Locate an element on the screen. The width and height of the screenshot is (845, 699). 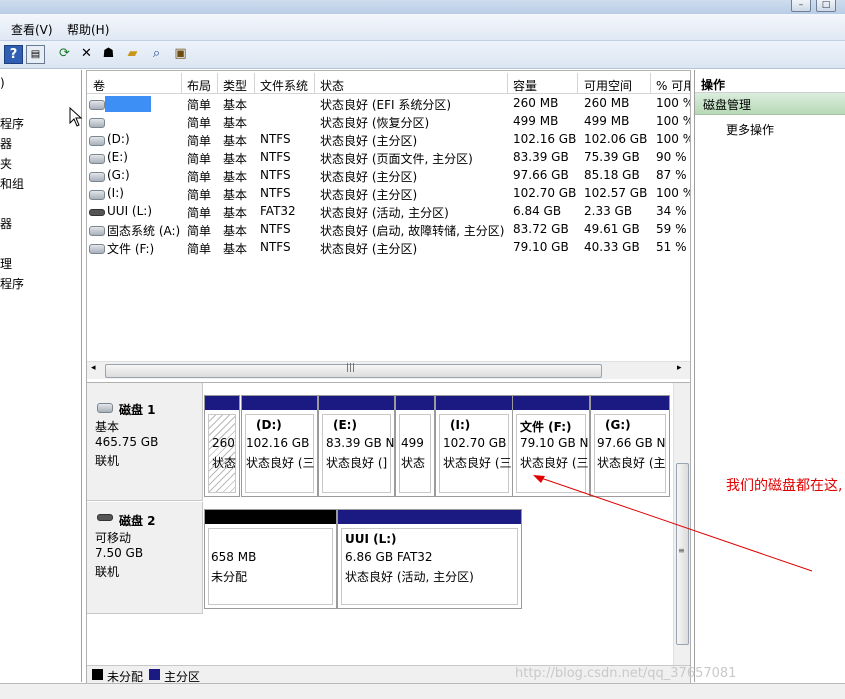
mouse-cursor-icon is located at coordinates (76, 117).